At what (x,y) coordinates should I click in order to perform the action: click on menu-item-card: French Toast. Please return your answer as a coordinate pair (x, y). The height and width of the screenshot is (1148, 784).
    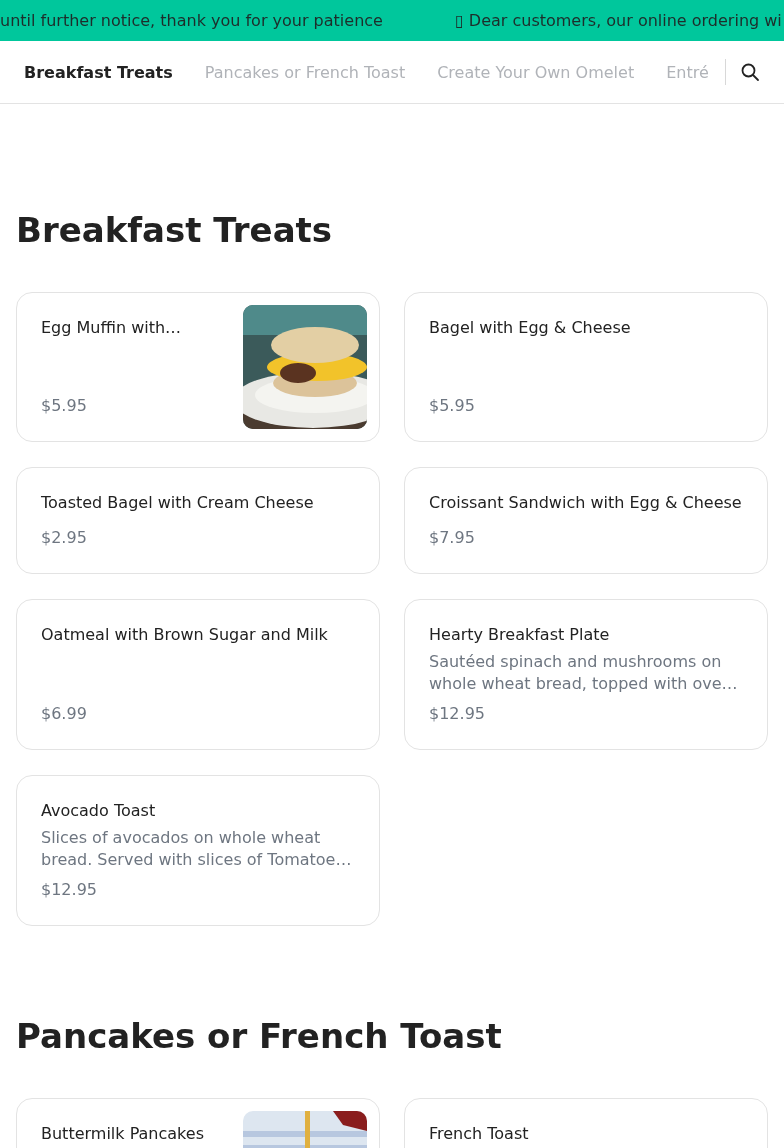
    Looking at the image, I should click on (586, 1123).